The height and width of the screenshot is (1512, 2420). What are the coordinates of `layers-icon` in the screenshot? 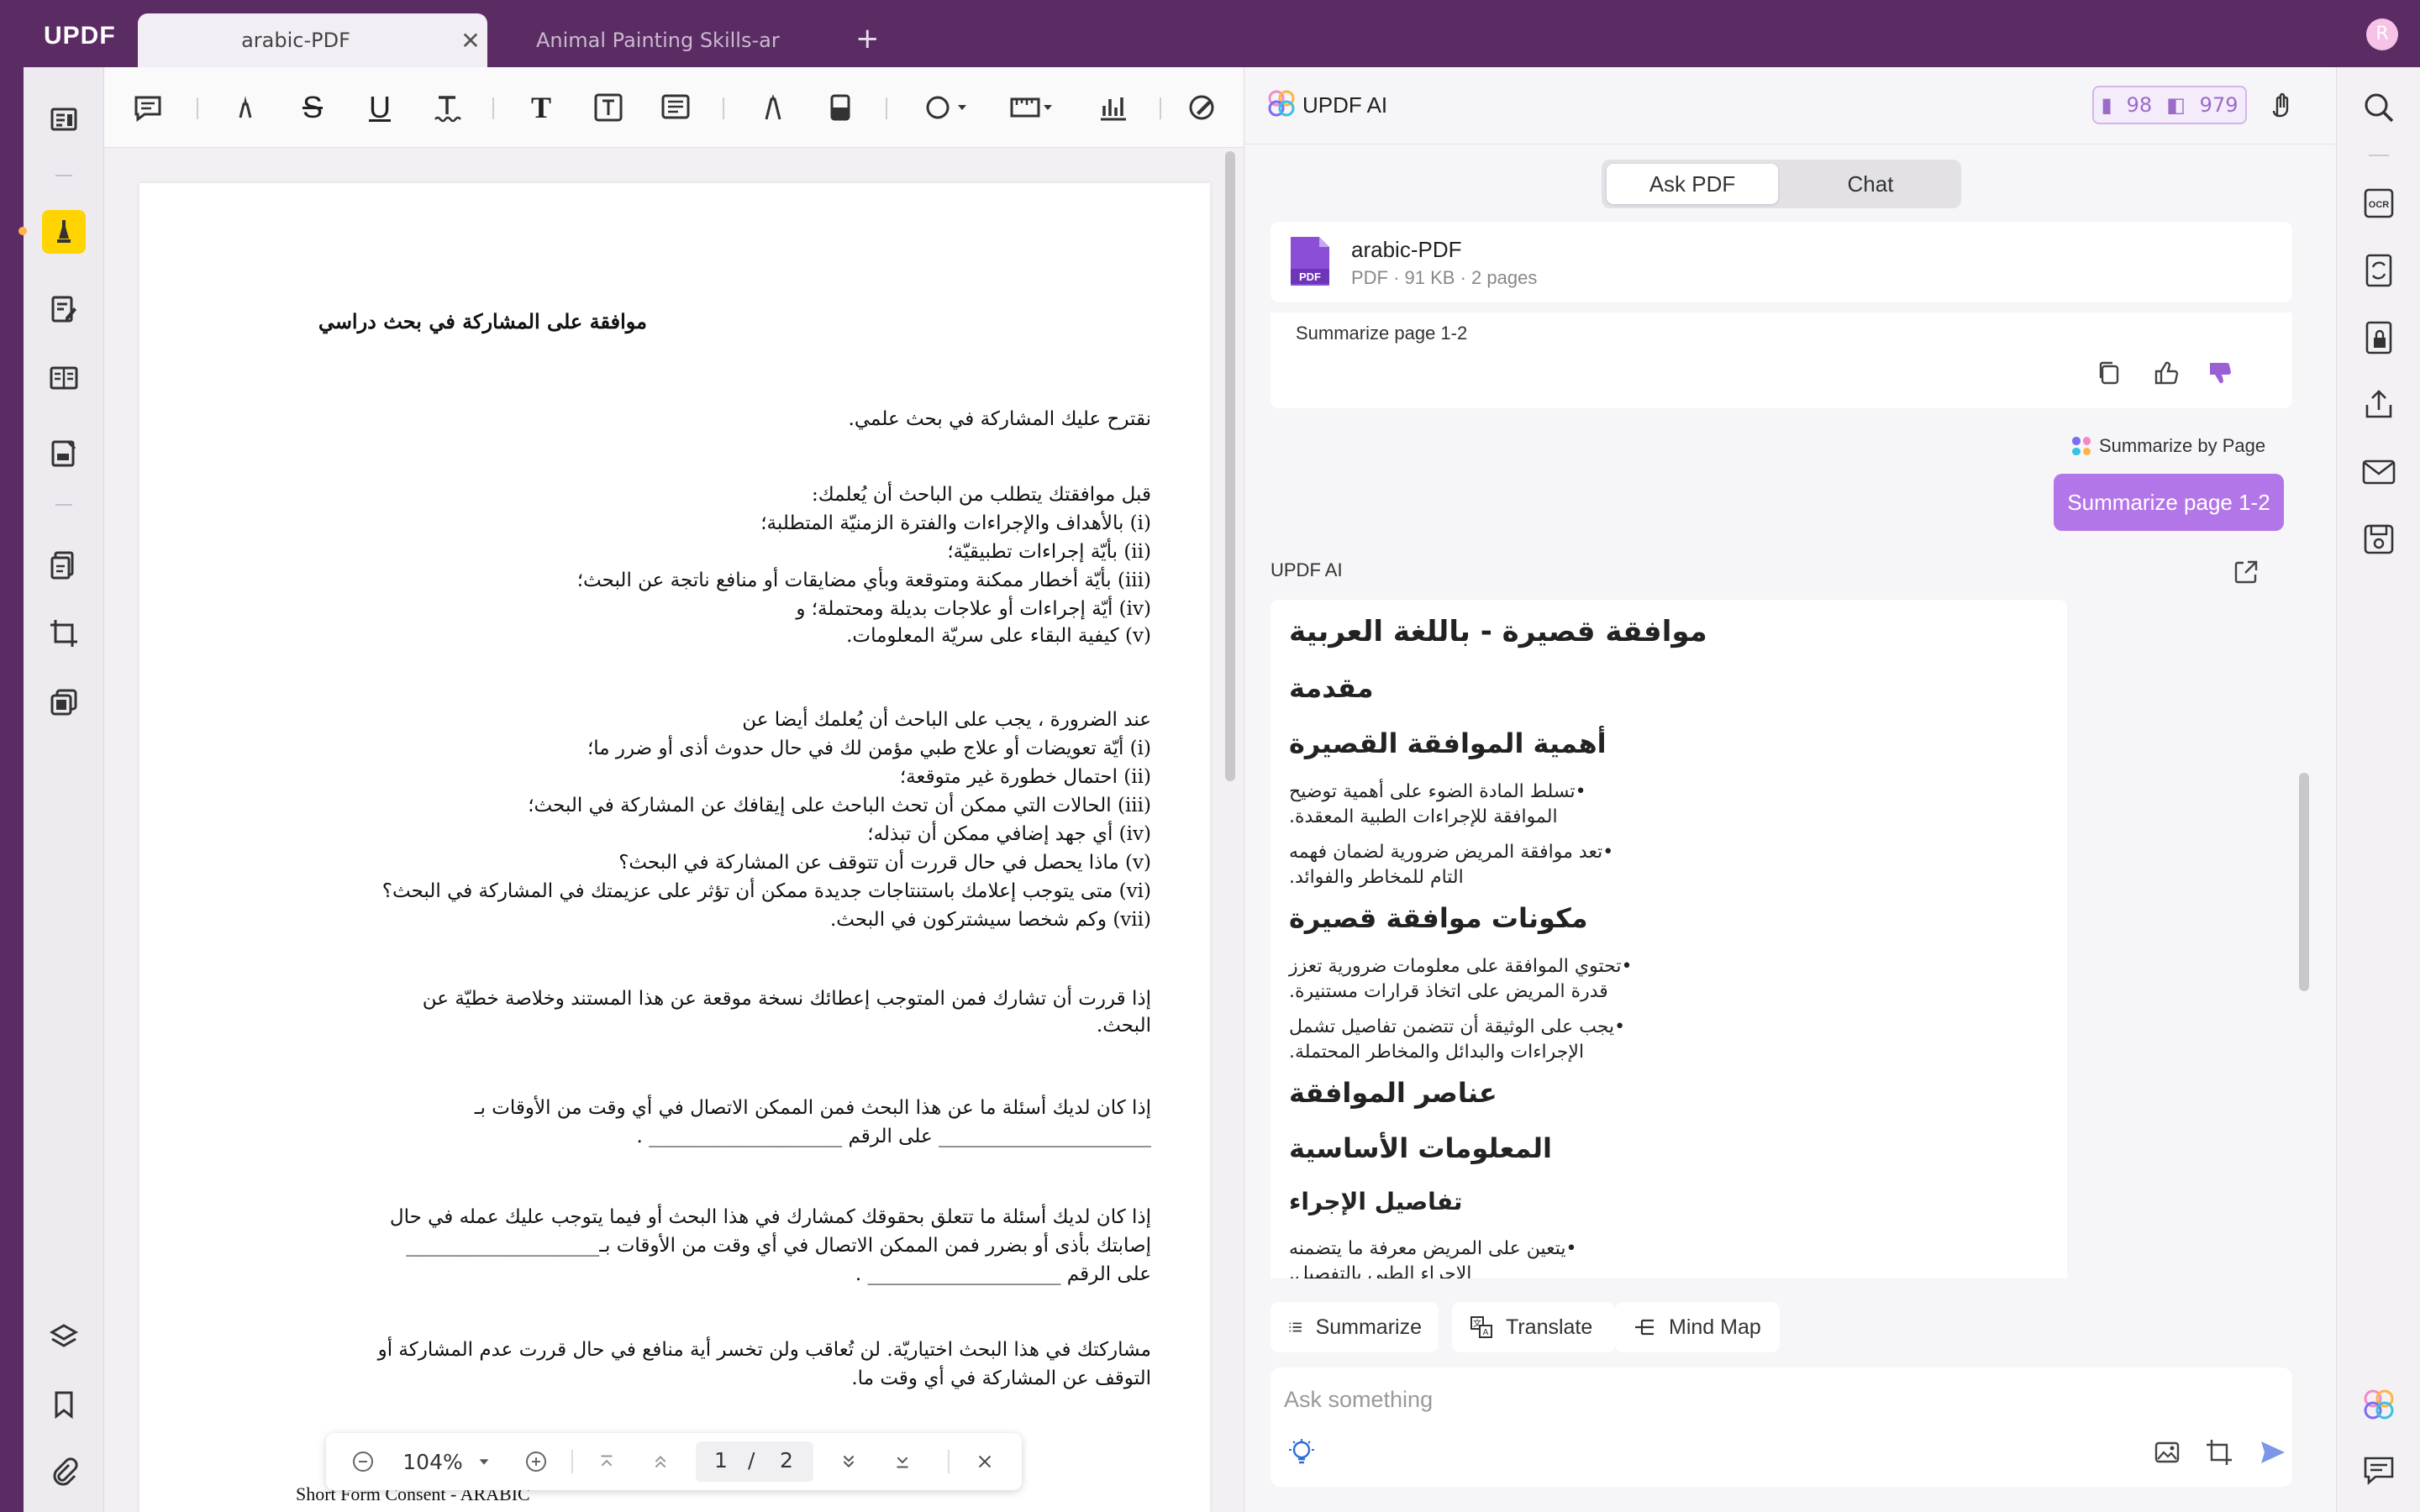 It's located at (64, 1337).